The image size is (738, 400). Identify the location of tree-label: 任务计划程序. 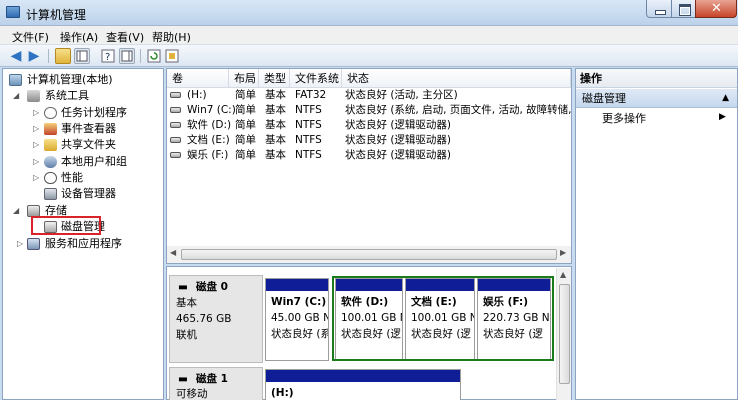
(94, 112).